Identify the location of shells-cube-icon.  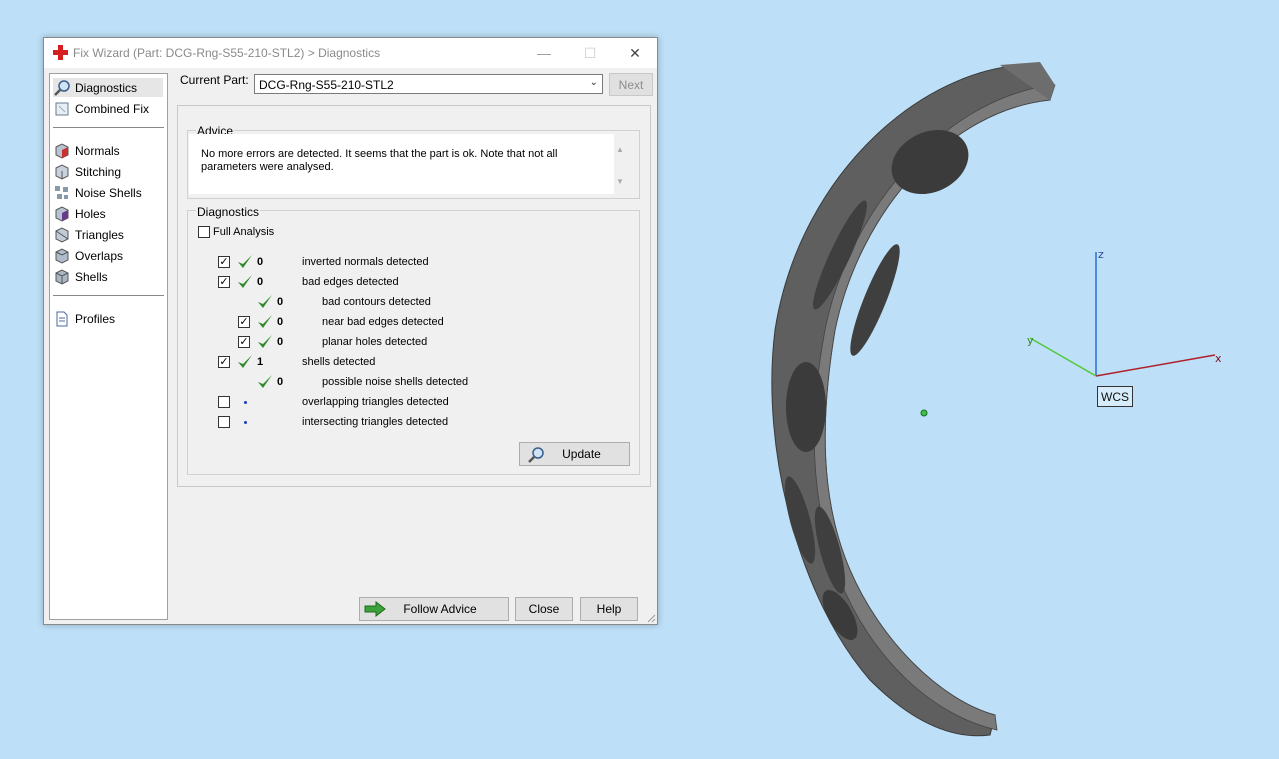
(62, 276).